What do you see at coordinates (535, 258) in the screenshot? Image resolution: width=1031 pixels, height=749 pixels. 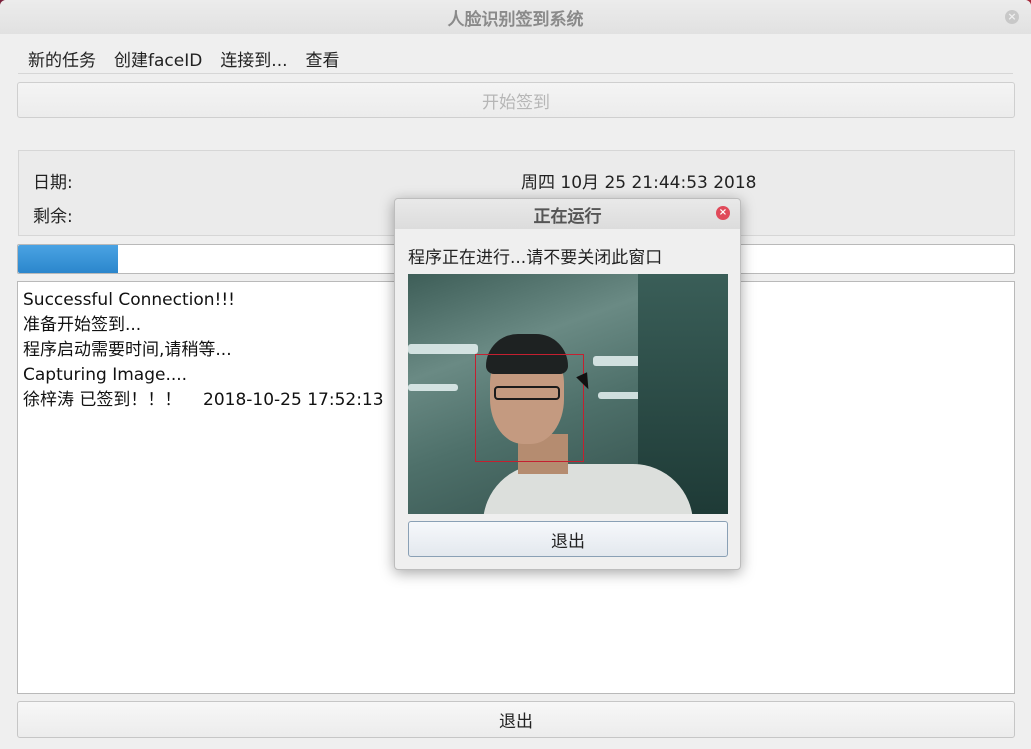 I see `dialog-message: 程序正在进行...请不要关闭此窗口` at bounding box center [535, 258].